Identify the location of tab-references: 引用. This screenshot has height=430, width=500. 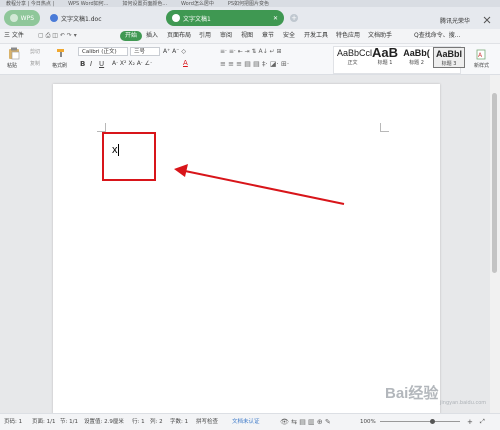
(205, 36).